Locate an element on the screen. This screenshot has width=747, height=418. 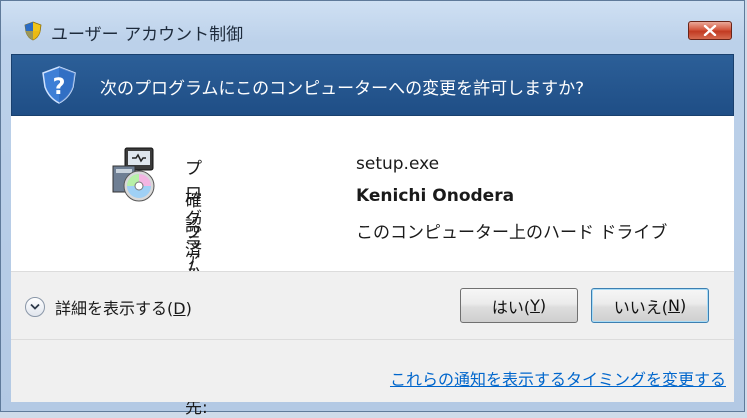
close-button is located at coordinates (710, 30).